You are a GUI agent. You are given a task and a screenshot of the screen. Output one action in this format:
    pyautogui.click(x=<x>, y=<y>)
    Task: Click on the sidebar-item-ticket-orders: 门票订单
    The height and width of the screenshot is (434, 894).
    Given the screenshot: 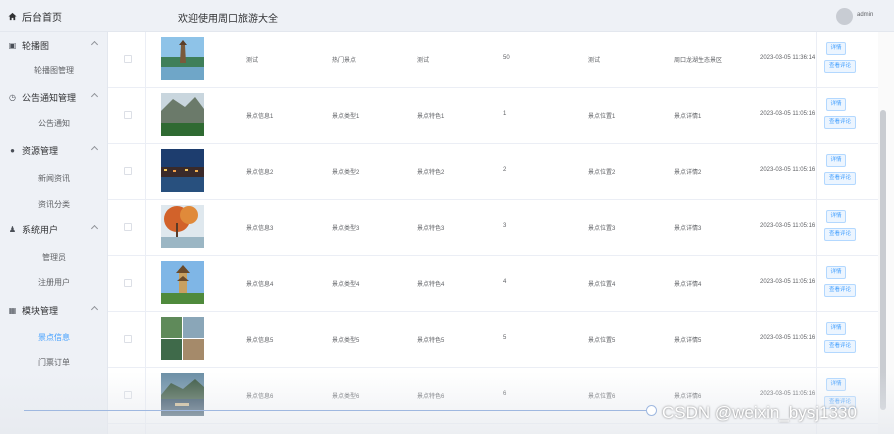 What is the action you would take?
    pyautogui.click(x=54, y=362)
    